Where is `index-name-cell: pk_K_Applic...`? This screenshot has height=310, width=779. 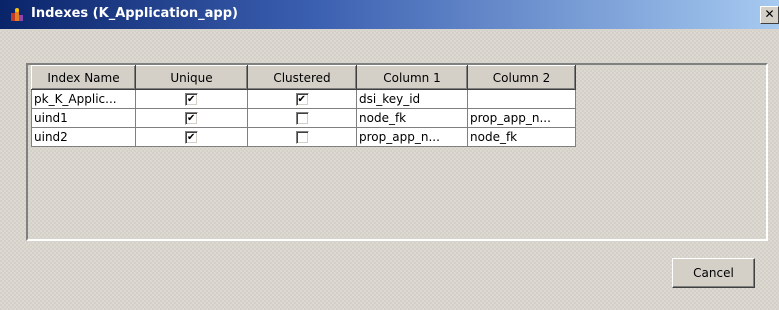
index-name-cell: pk_K_Applic... is located at coordinates (83, 99).